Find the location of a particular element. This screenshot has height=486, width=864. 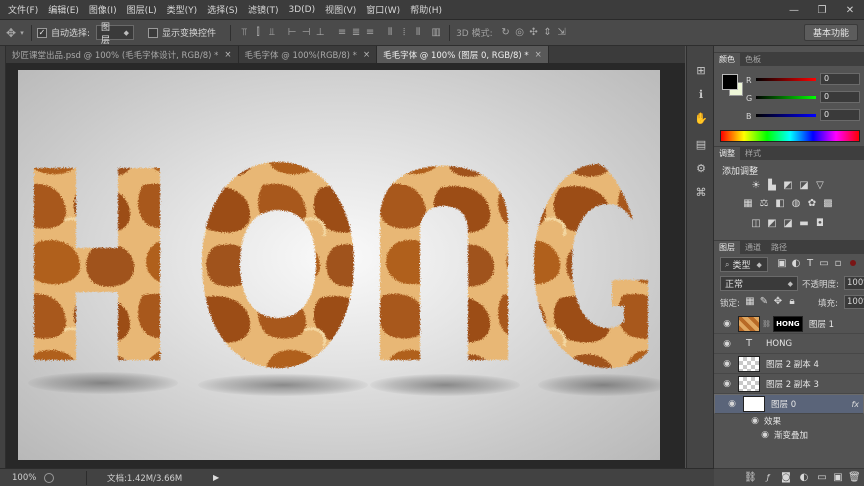

menu-window: 窗口(W) is located at coordinates (383, 9).